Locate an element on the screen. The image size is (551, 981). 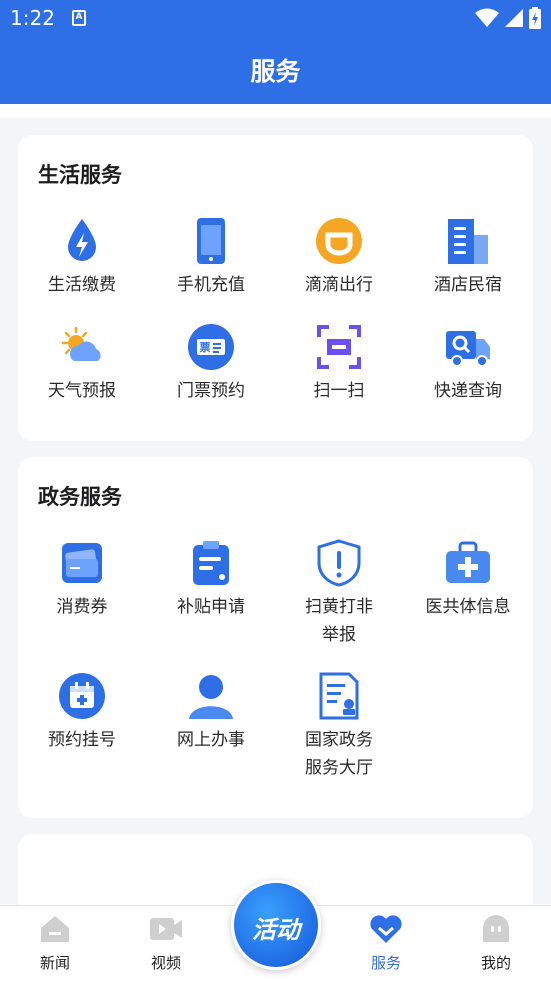
page-title: 服务 is located at coordinates (275, 71).